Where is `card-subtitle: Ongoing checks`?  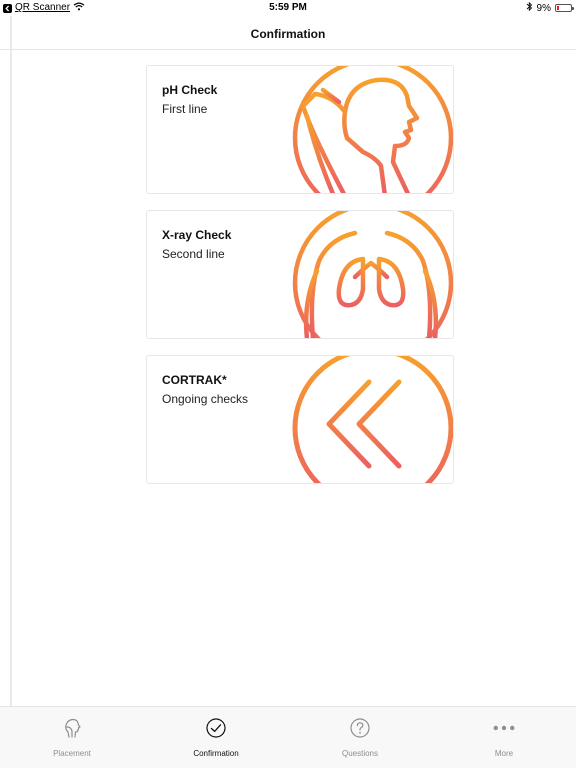
card-subtitle: Ongoing checks is located at coordinates (205, 399).